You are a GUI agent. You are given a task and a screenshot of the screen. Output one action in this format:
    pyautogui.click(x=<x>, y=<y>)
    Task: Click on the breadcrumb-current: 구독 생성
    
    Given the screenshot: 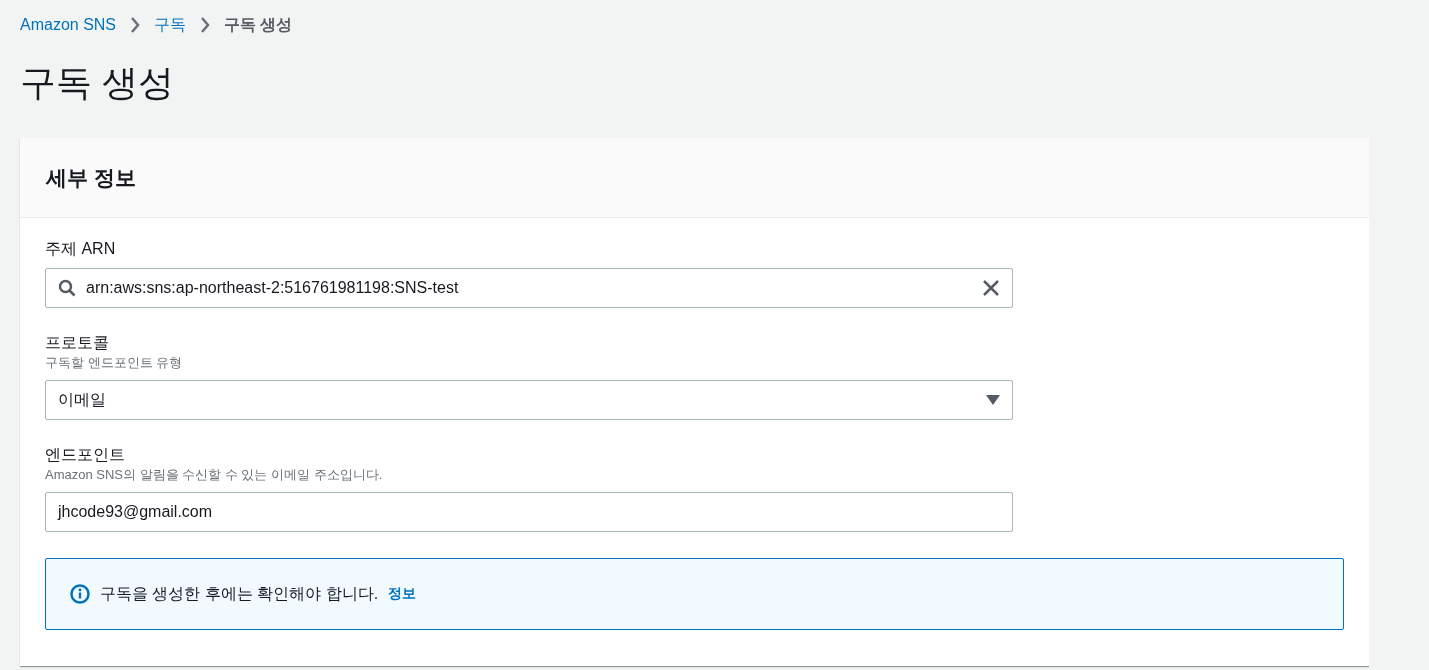 What is the action you would take?
    pyautogui.click(x=258, y=25)
    